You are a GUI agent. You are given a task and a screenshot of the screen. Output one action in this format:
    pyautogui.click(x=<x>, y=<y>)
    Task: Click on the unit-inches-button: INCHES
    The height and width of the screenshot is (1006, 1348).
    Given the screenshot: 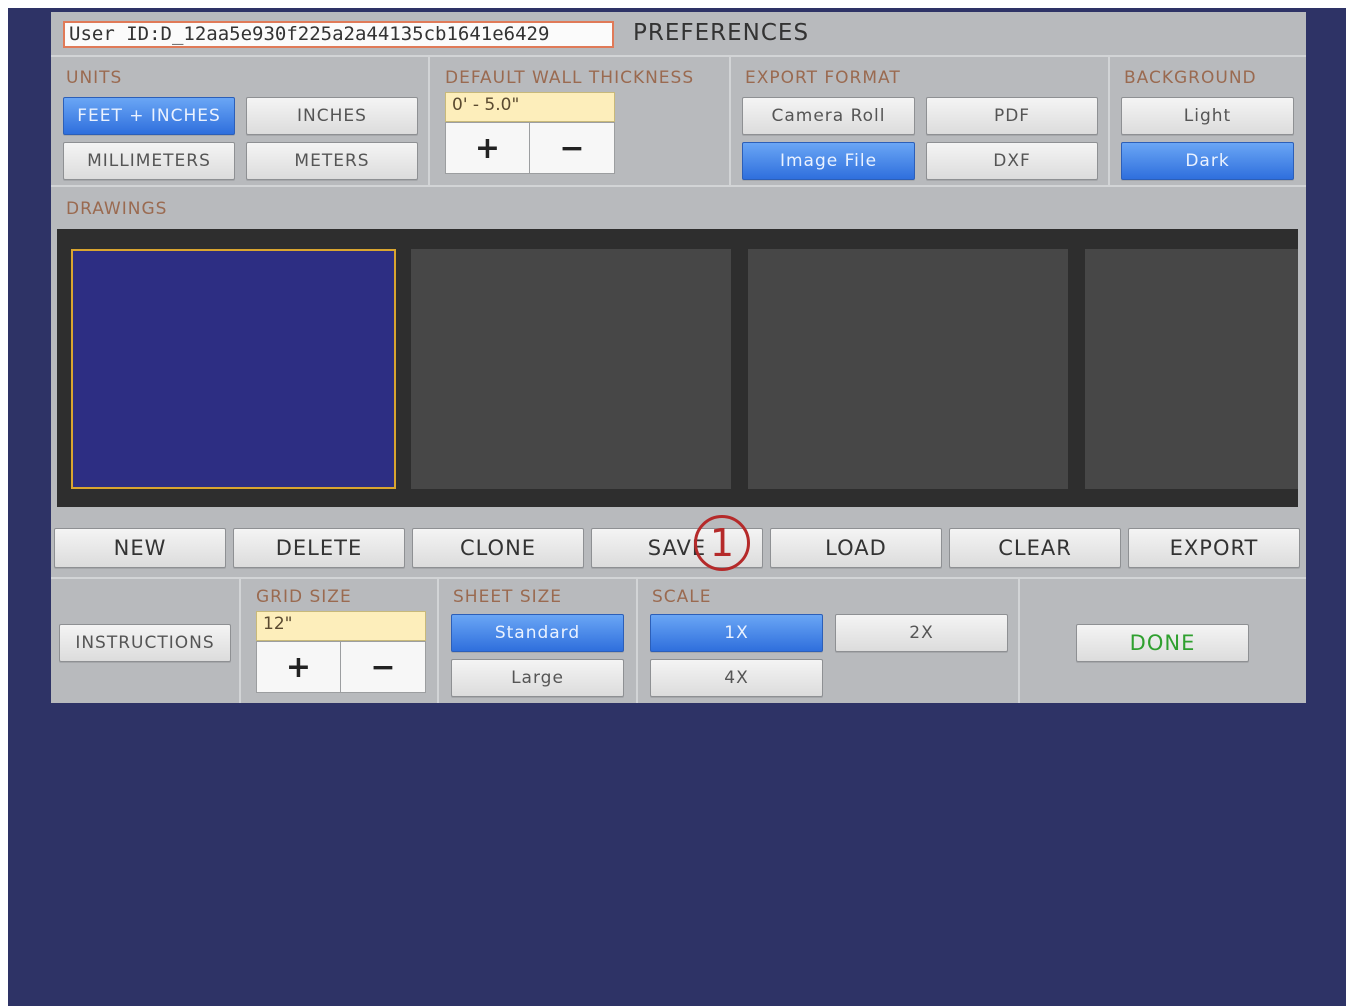 What is the action you would take?
    pyautogui.click(x=332, y=116)
    